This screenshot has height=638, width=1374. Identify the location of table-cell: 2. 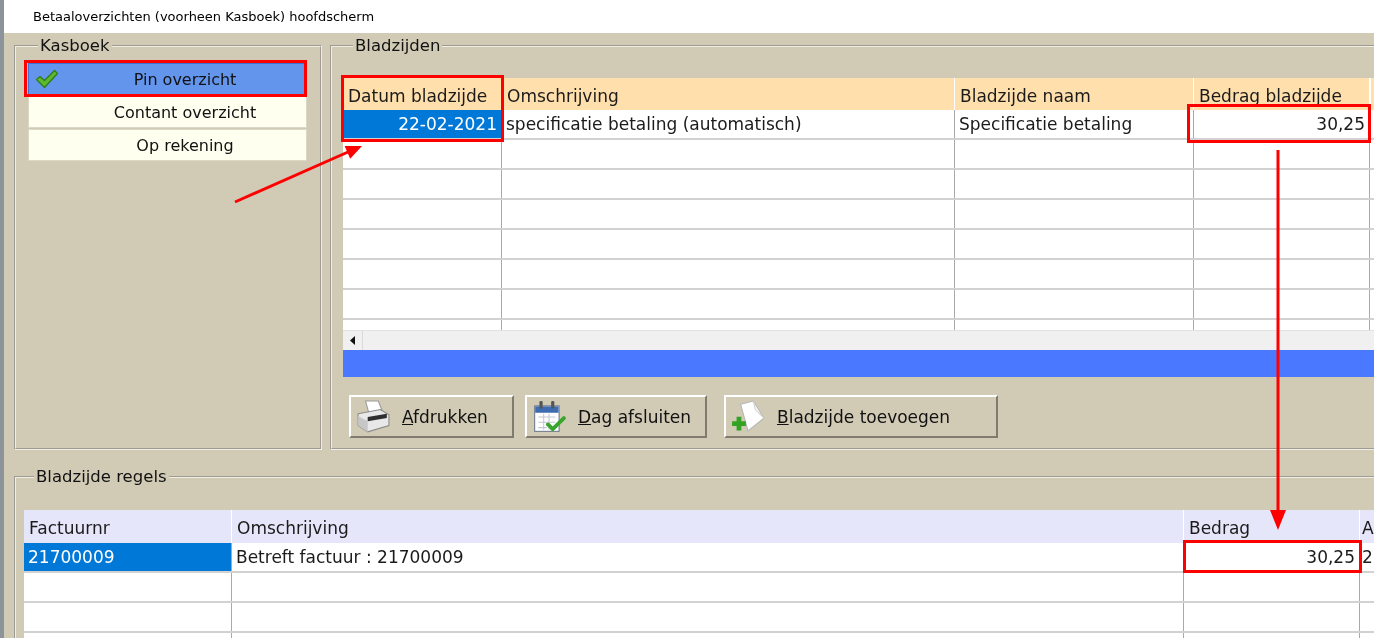
(1367, 557).